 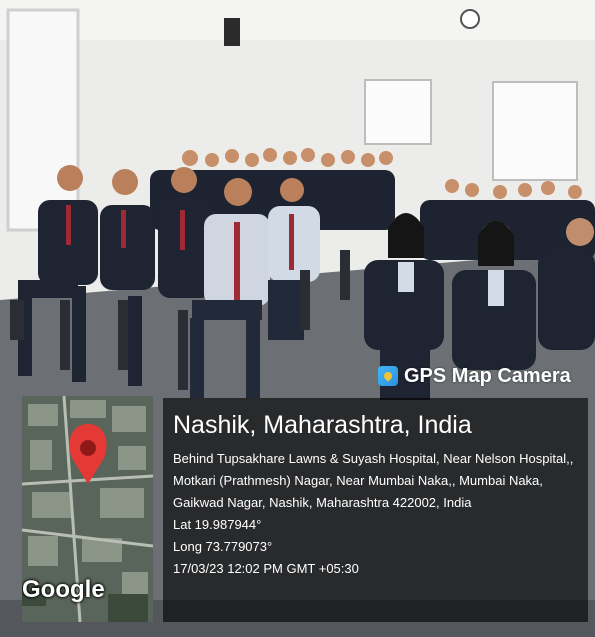 I want to click on app-name: GPS Map Camera, so click(x=487, y=375).